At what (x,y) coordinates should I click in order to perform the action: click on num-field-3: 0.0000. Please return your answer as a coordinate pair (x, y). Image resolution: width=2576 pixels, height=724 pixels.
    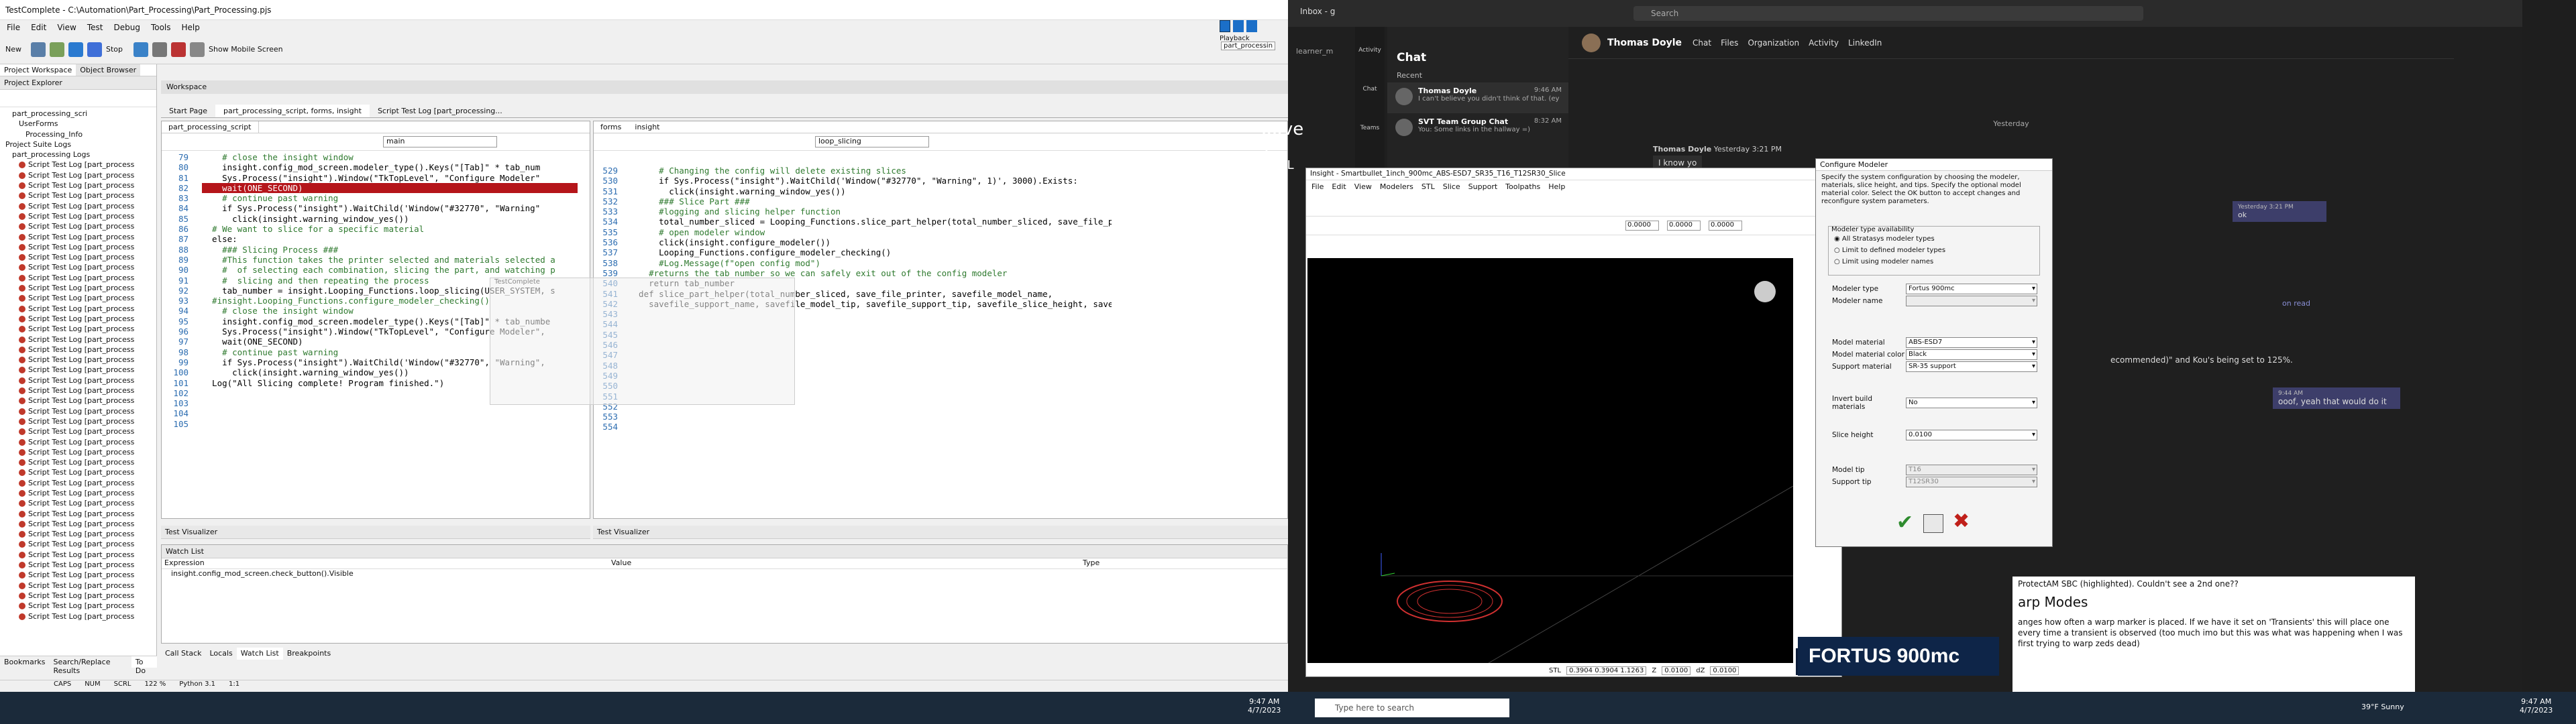
    Looking at the image, I should click on (1725, 226).